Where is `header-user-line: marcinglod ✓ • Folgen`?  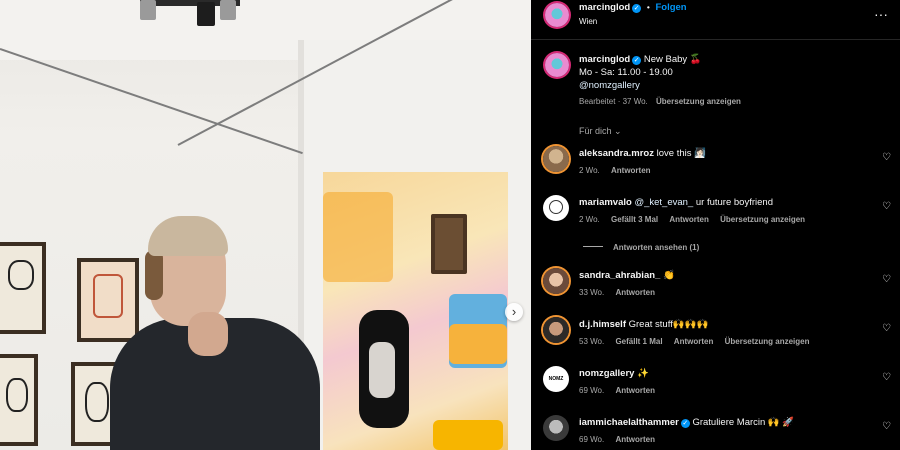 header-user-line: marcinglod ✓ • Folgen is located at coordinates (633, 7).